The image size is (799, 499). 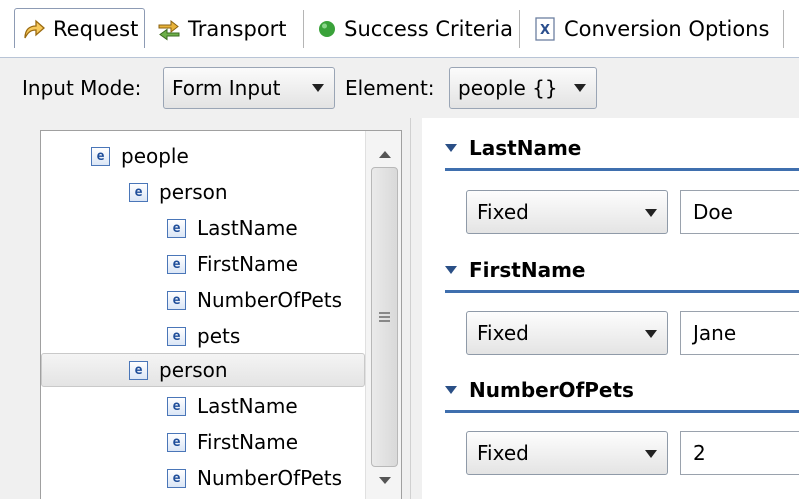 What do you see at coordinates (169, 29) in the screenshot?
I see `transport-arrows-icon` at bounding box center [169, 29].